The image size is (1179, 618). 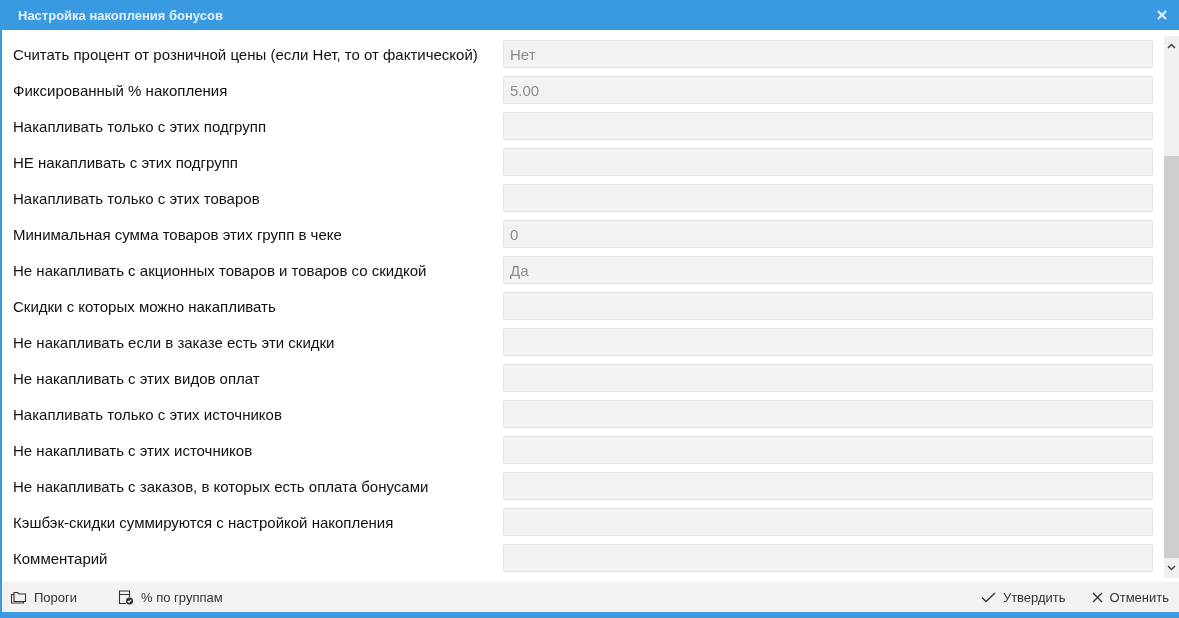 I want to click on setting-label: Минимальная сумма товаров этих групп в чеке, so click(x=178, y=234).